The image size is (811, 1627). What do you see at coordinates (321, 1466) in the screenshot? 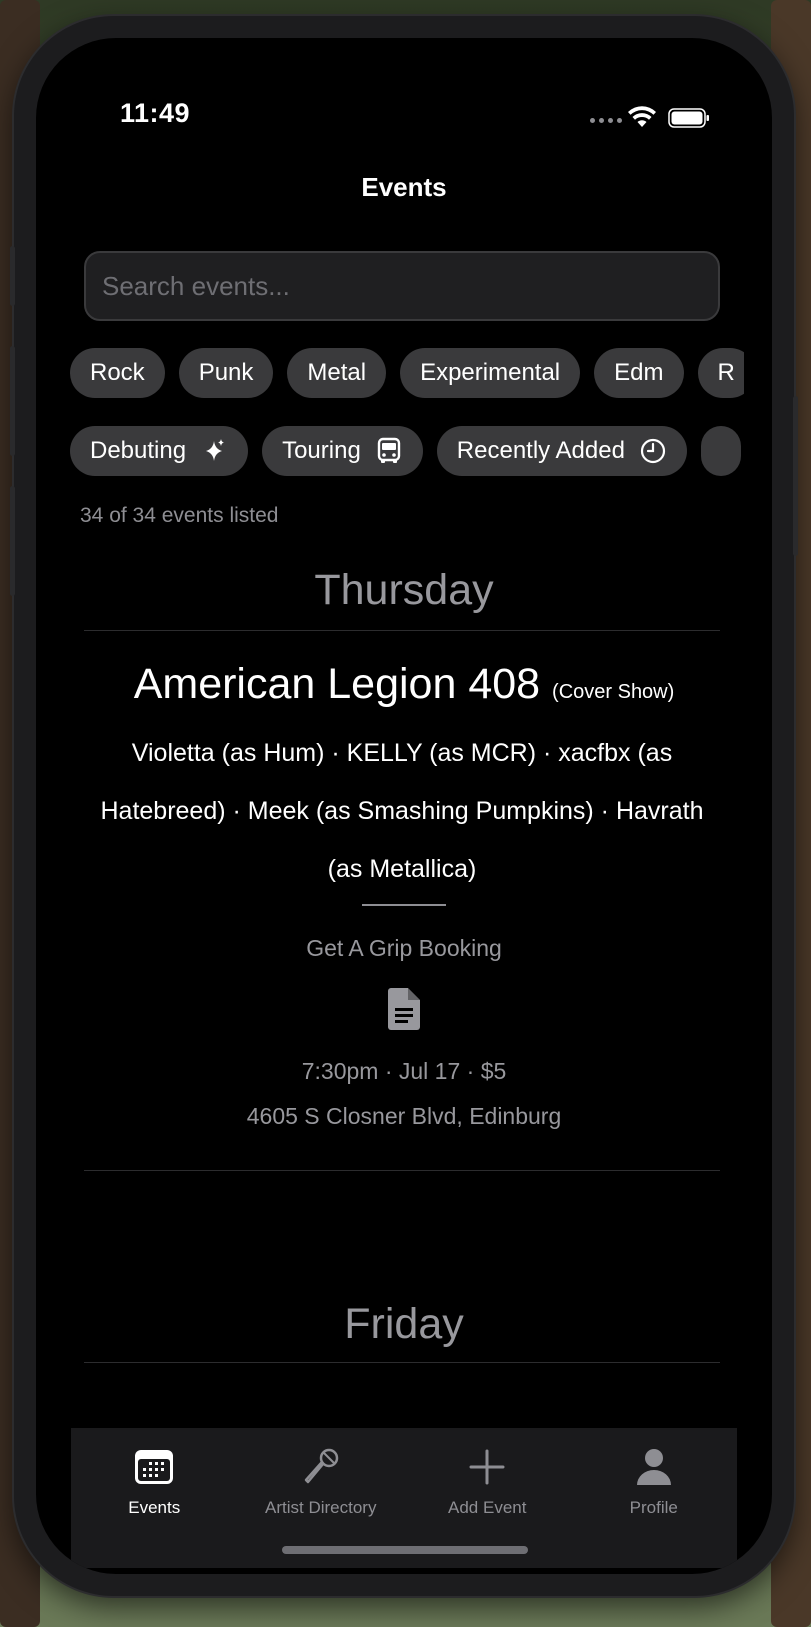
I see `microphone-icon` at bounding box center [321, 1466].